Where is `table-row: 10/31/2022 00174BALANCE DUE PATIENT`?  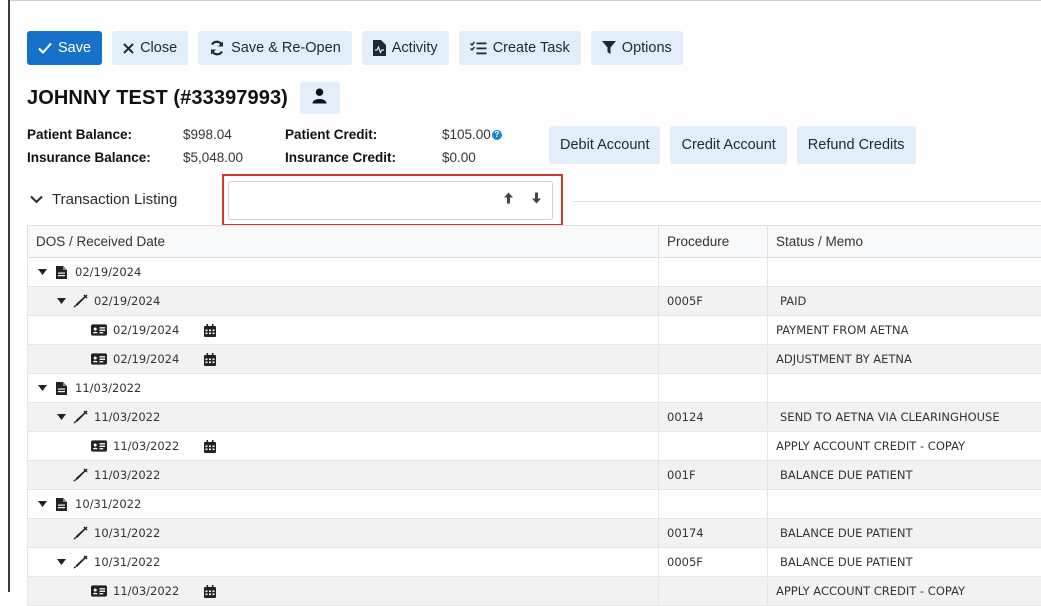
table-row: 10/31/2022 00174BALANCE DUE PATIENT is located at coordinates (534, 533).